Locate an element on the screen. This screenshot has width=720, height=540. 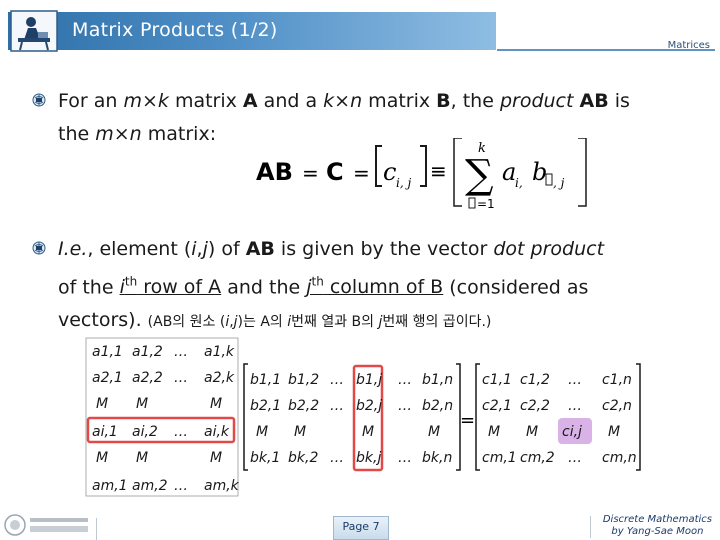
formula-c-elem: c is located at coordinates (389, 172).